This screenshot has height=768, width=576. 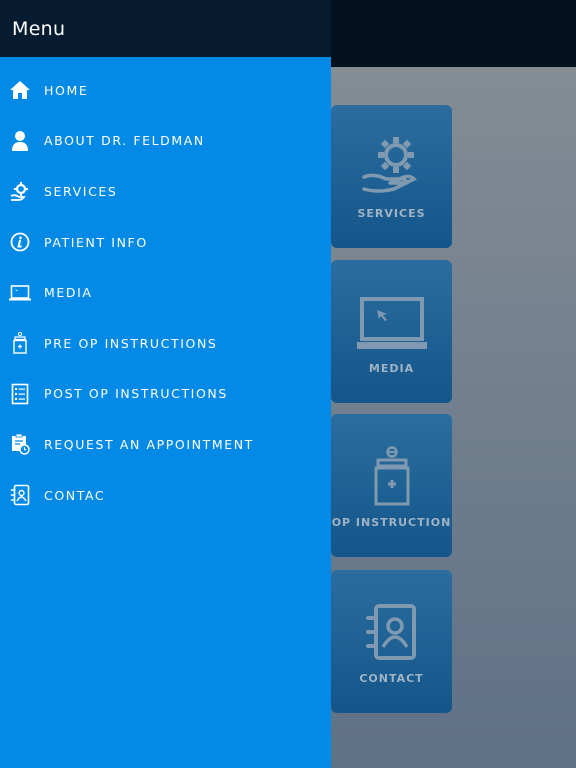 What do you see at coordinates (165, 90) in the screenshot?
I see `menu-item-home: HOME` at bounding box center [165, 90].